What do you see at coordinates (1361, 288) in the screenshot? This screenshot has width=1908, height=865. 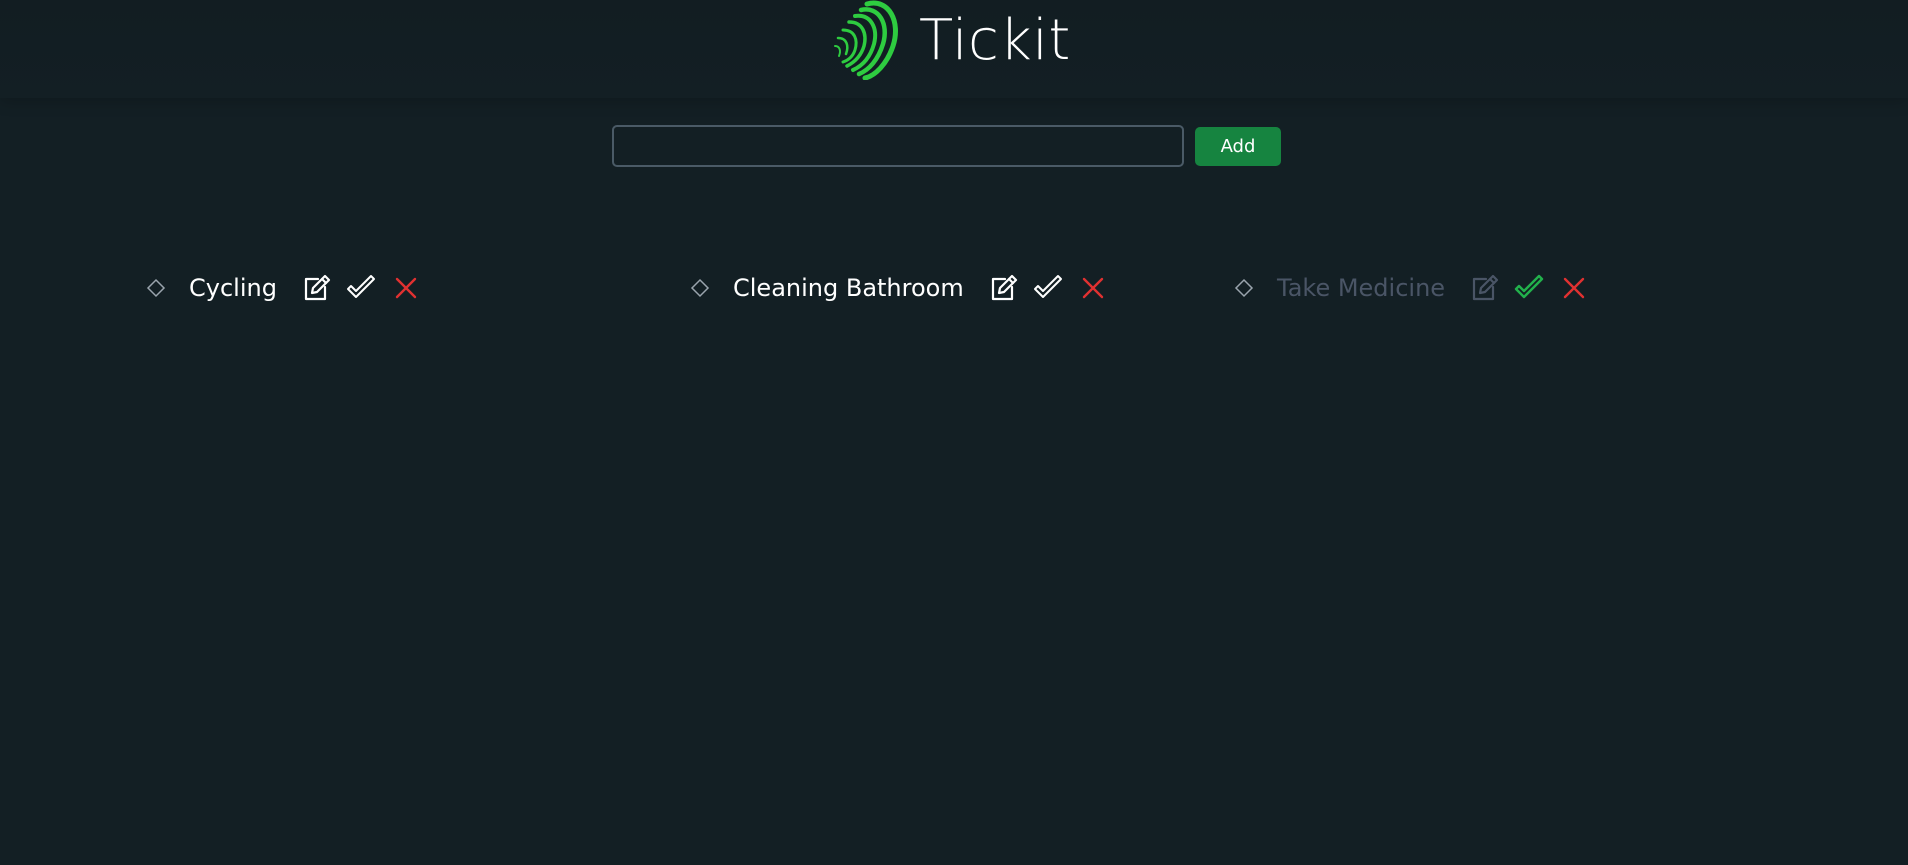 I see `task-label: Take Medicine` at bounding box center [1361, 288].